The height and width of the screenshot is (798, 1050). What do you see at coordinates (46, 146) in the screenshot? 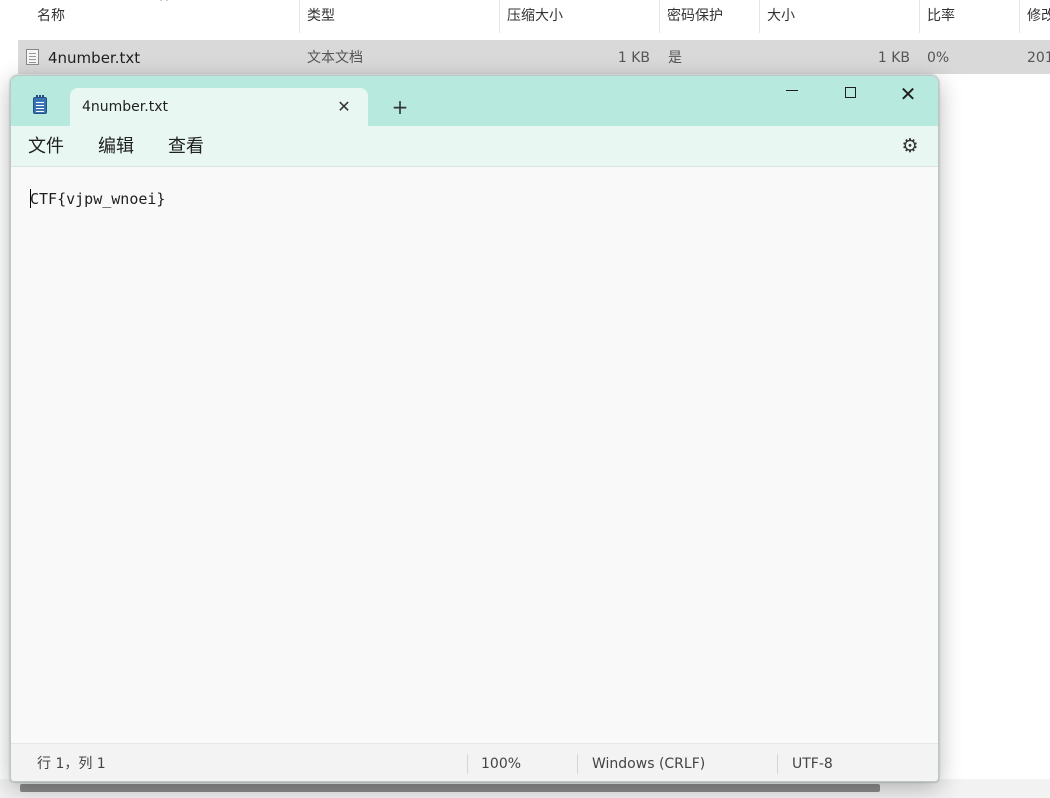
I see `menu-file: 文件` at bounding box center [46, 146].